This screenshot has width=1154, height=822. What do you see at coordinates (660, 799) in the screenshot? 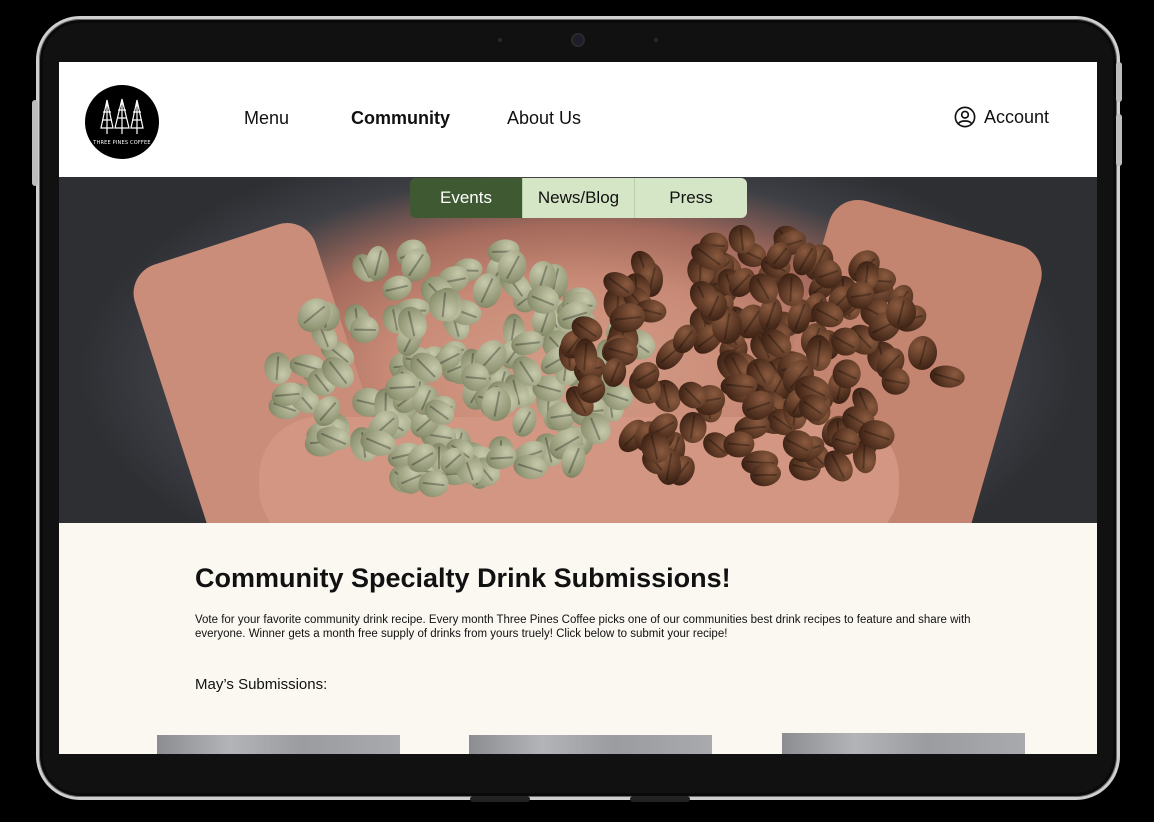
I see `connector-right` at bounding box center [660, 799].